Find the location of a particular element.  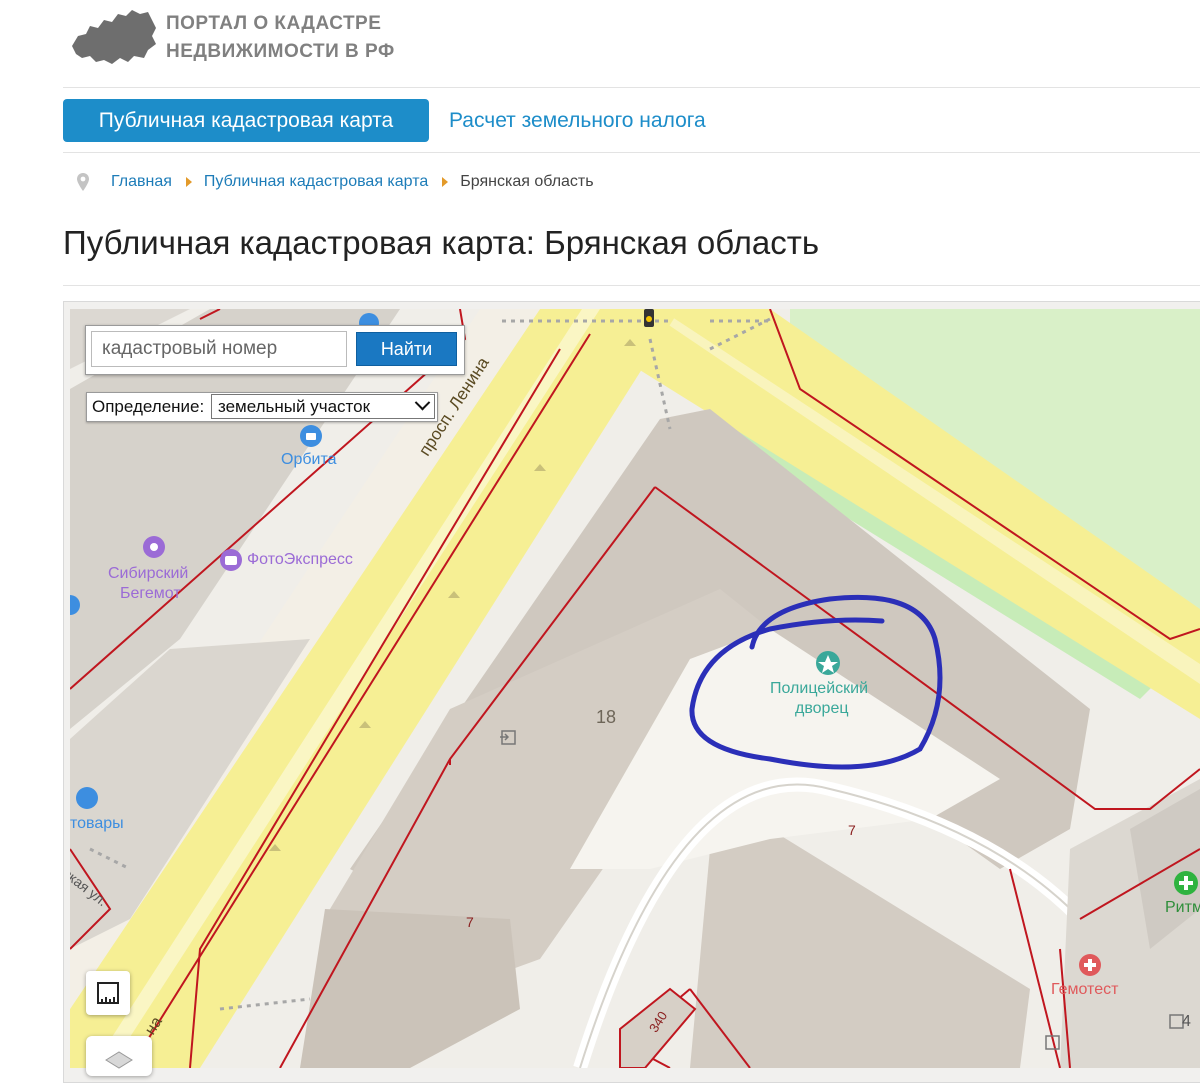

cadastral-number-input is located at coordinates (219, 349).